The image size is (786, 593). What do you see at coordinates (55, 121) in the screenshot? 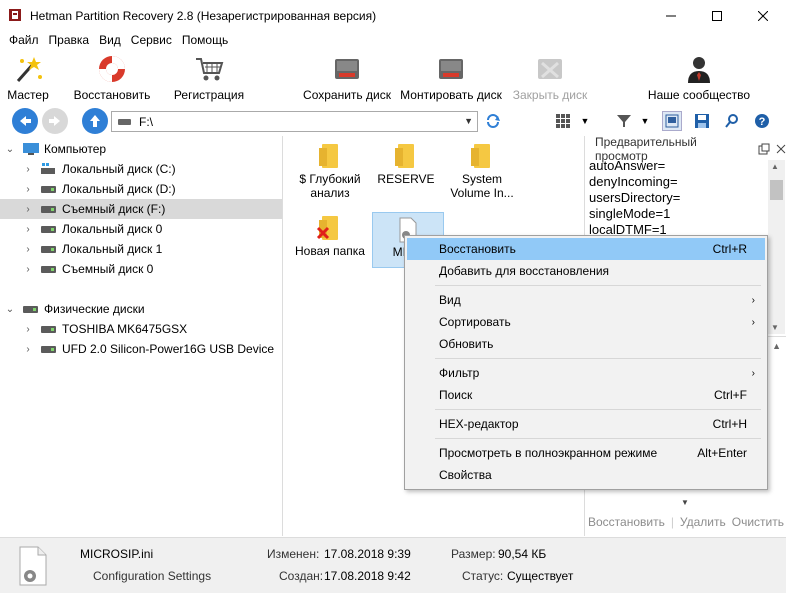
I see `forward-button` at bounding box center [55, 121].